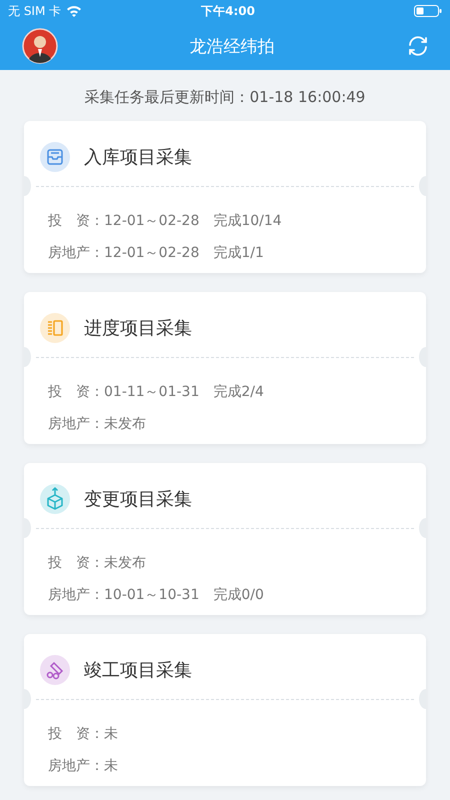  Describe the element at coordinates (156, 392) in the screenshot. I see `task-detail-text: 投 资：01-11～01-31 完成2/4` at that location.